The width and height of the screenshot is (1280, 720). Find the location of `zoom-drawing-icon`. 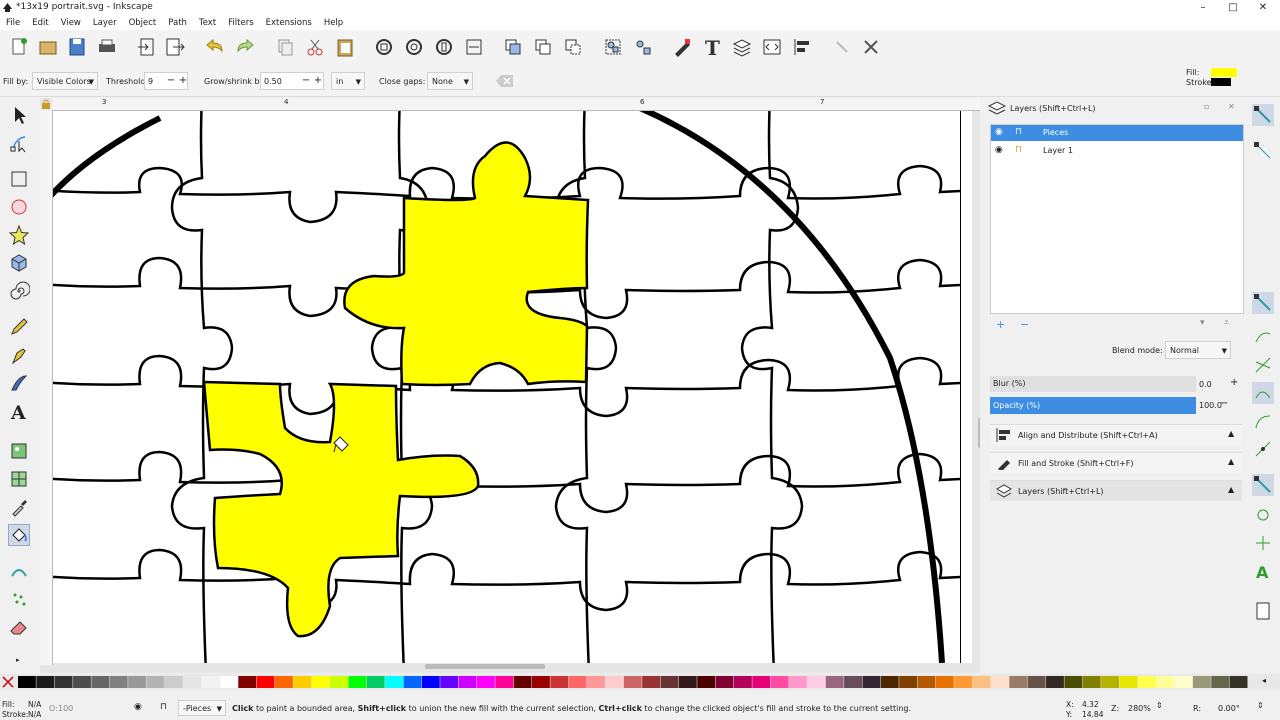

zoom-drawing-icon is located at coordinates (414, 47).